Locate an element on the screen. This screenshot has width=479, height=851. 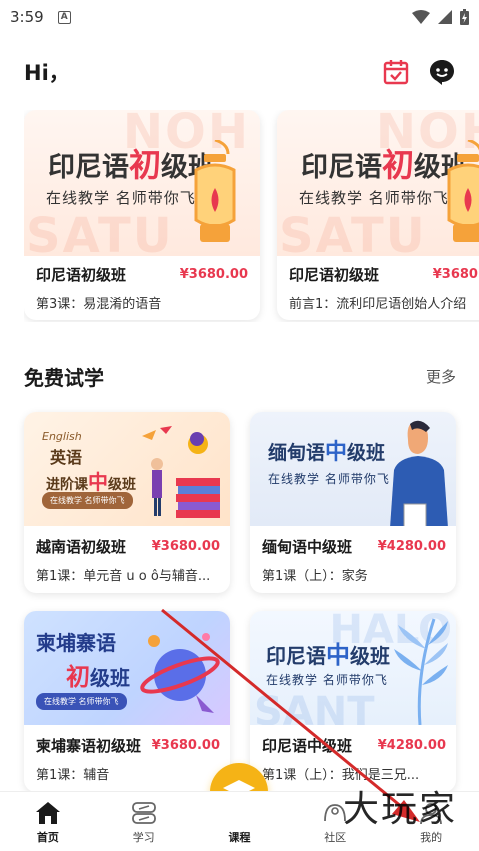
tab-home: 首页 is located at coordinates (48, 821).